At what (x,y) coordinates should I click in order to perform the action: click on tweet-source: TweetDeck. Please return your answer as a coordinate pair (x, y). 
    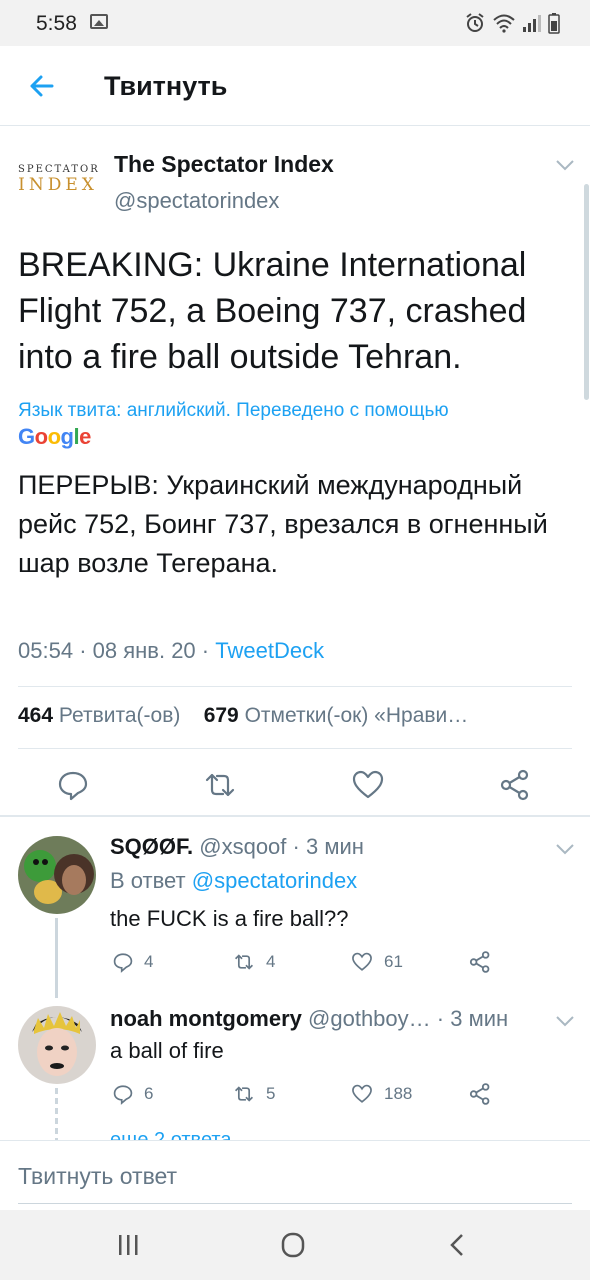
    Looking at the image, I should click on (269, 650).